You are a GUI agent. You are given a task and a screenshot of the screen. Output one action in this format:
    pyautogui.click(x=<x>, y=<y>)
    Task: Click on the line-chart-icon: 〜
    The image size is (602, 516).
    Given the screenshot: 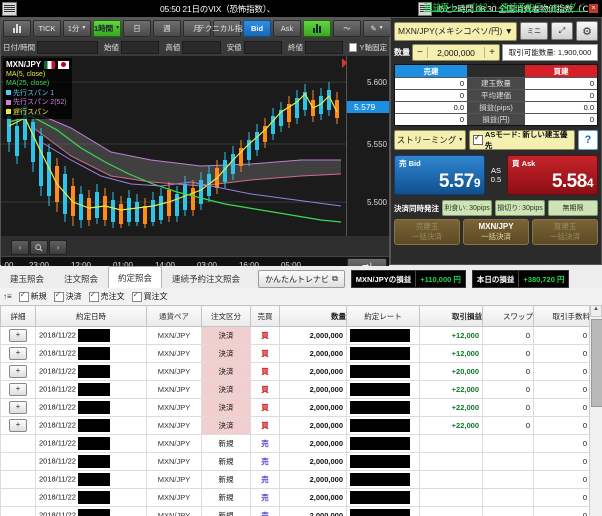 What is the action you would take?
    pyautogui.click(x=347, y=28)
    